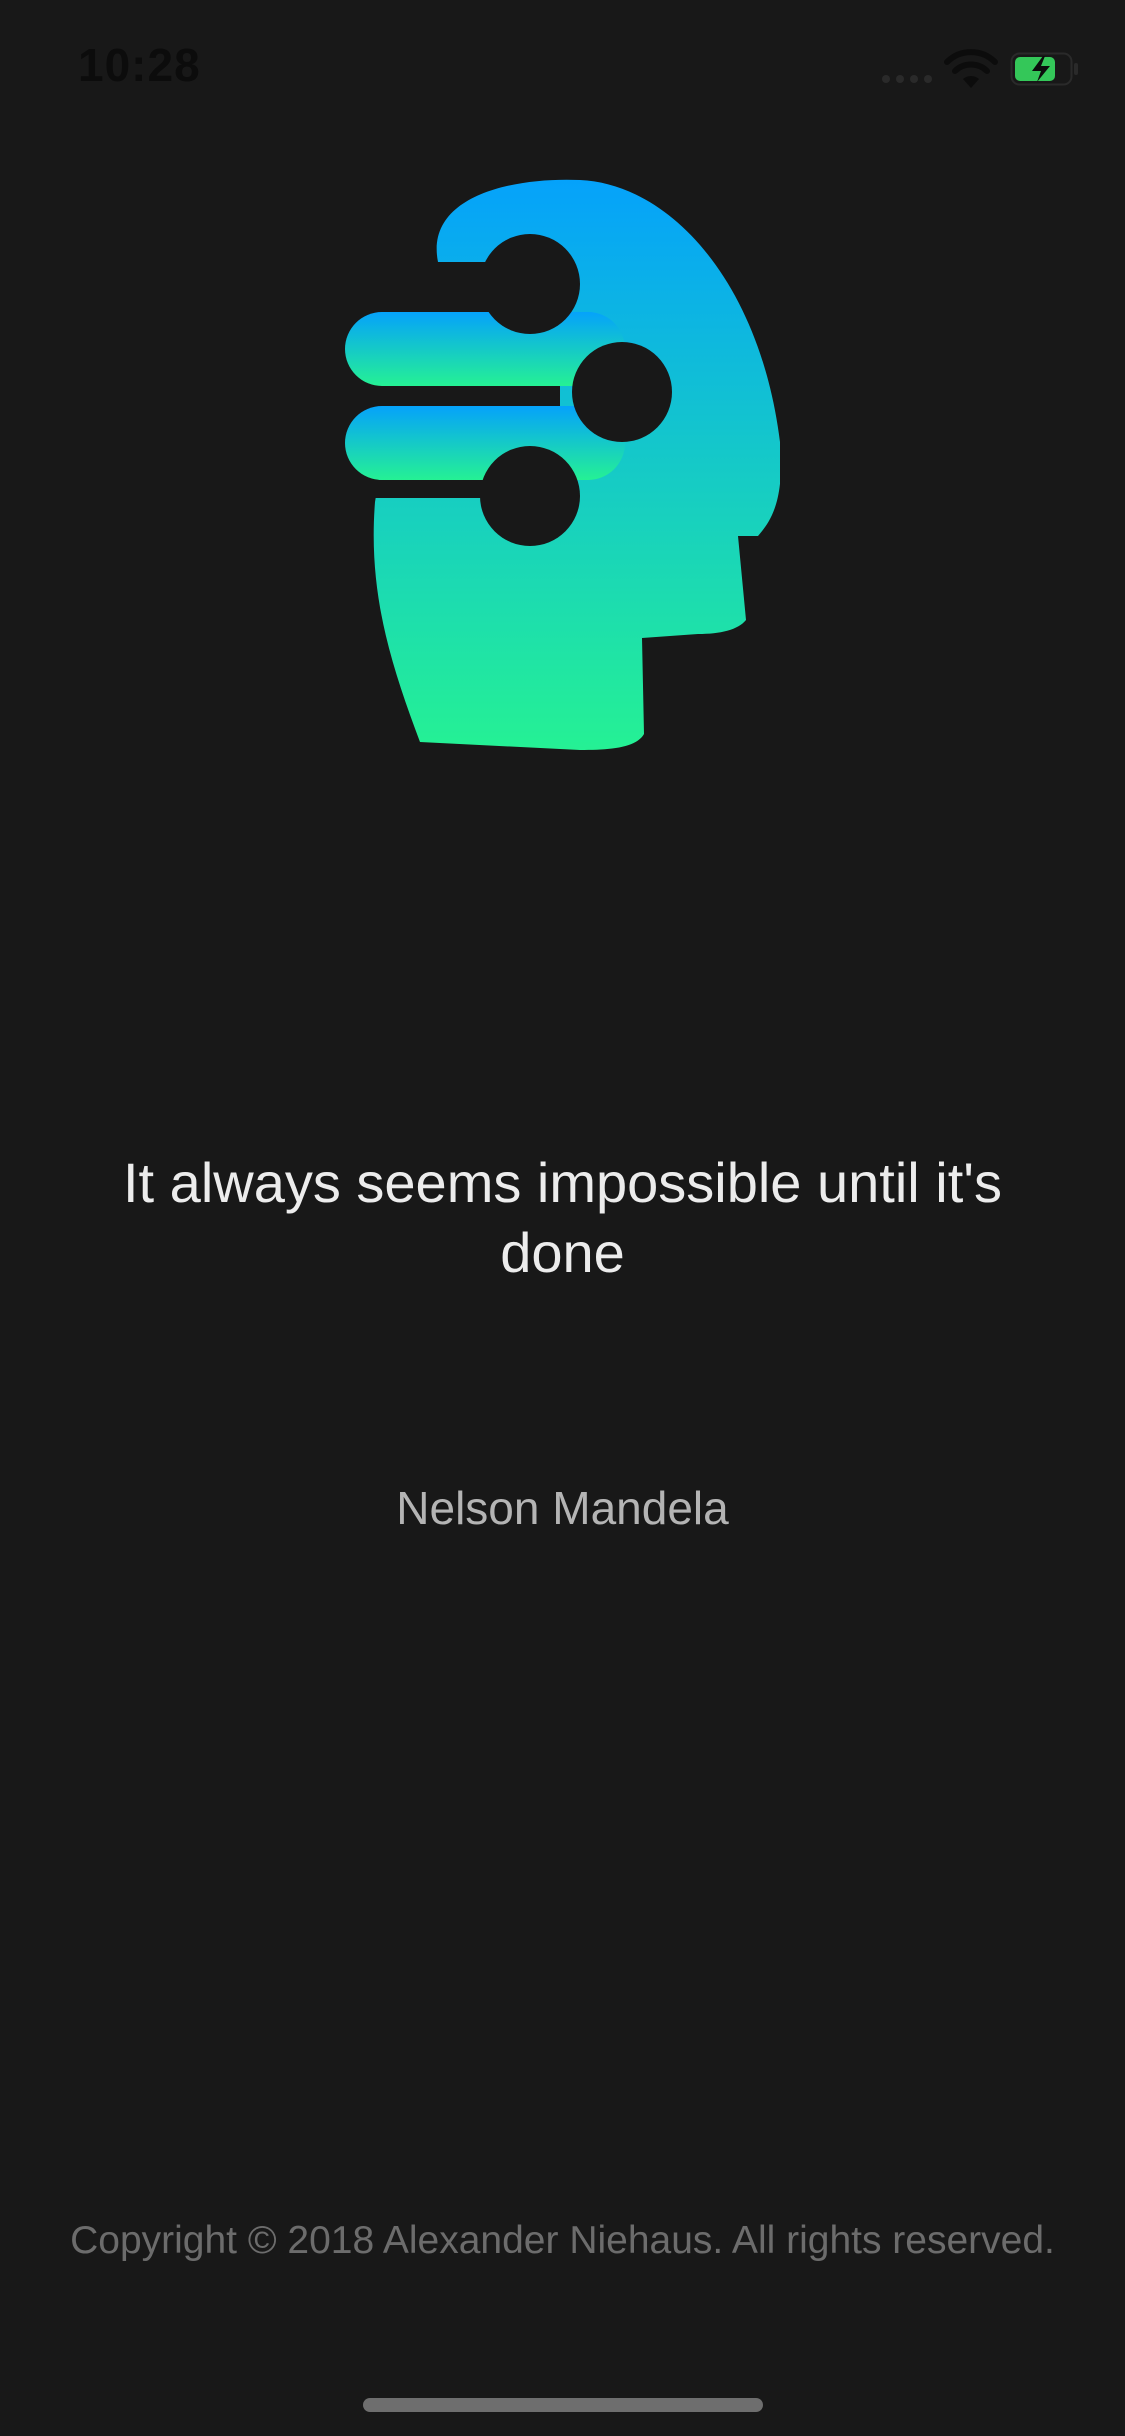 Image resolution: width=1125 pixels, height=2436 pixels. What do you see at coordinates (1044, 69) in the screenshot?
I see `battery-charging-icon` at bounding box center [1044, 69].